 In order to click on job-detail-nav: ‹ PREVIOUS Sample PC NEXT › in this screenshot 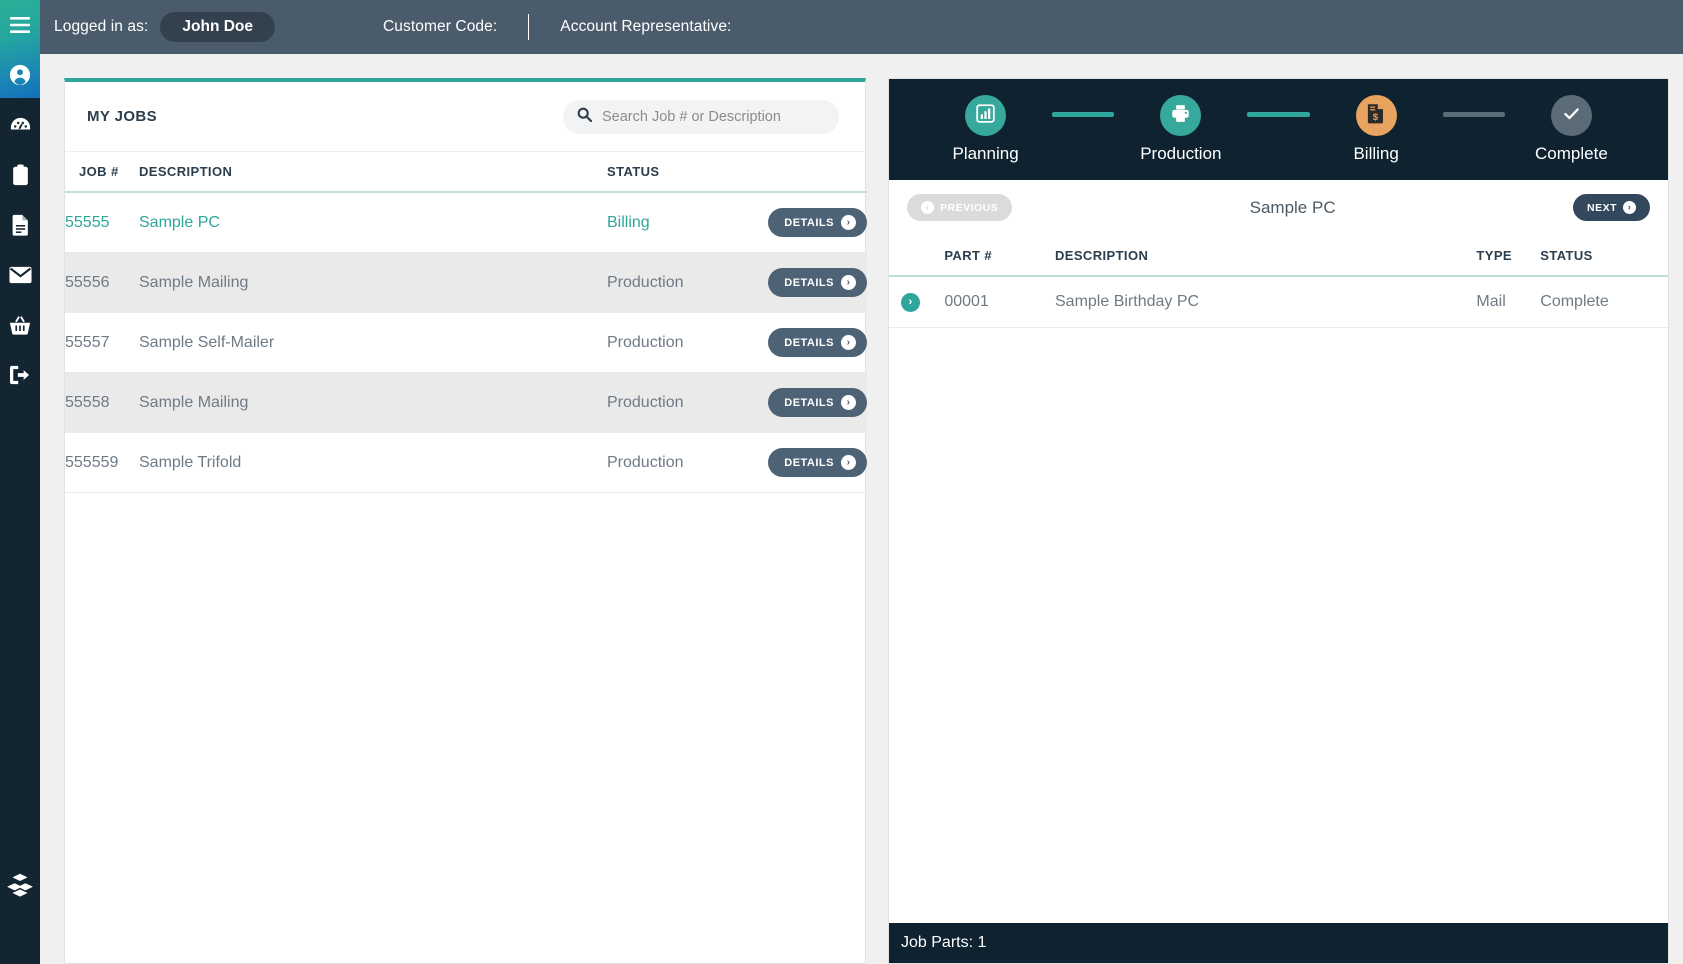, I will do `click(1278, 208)`.